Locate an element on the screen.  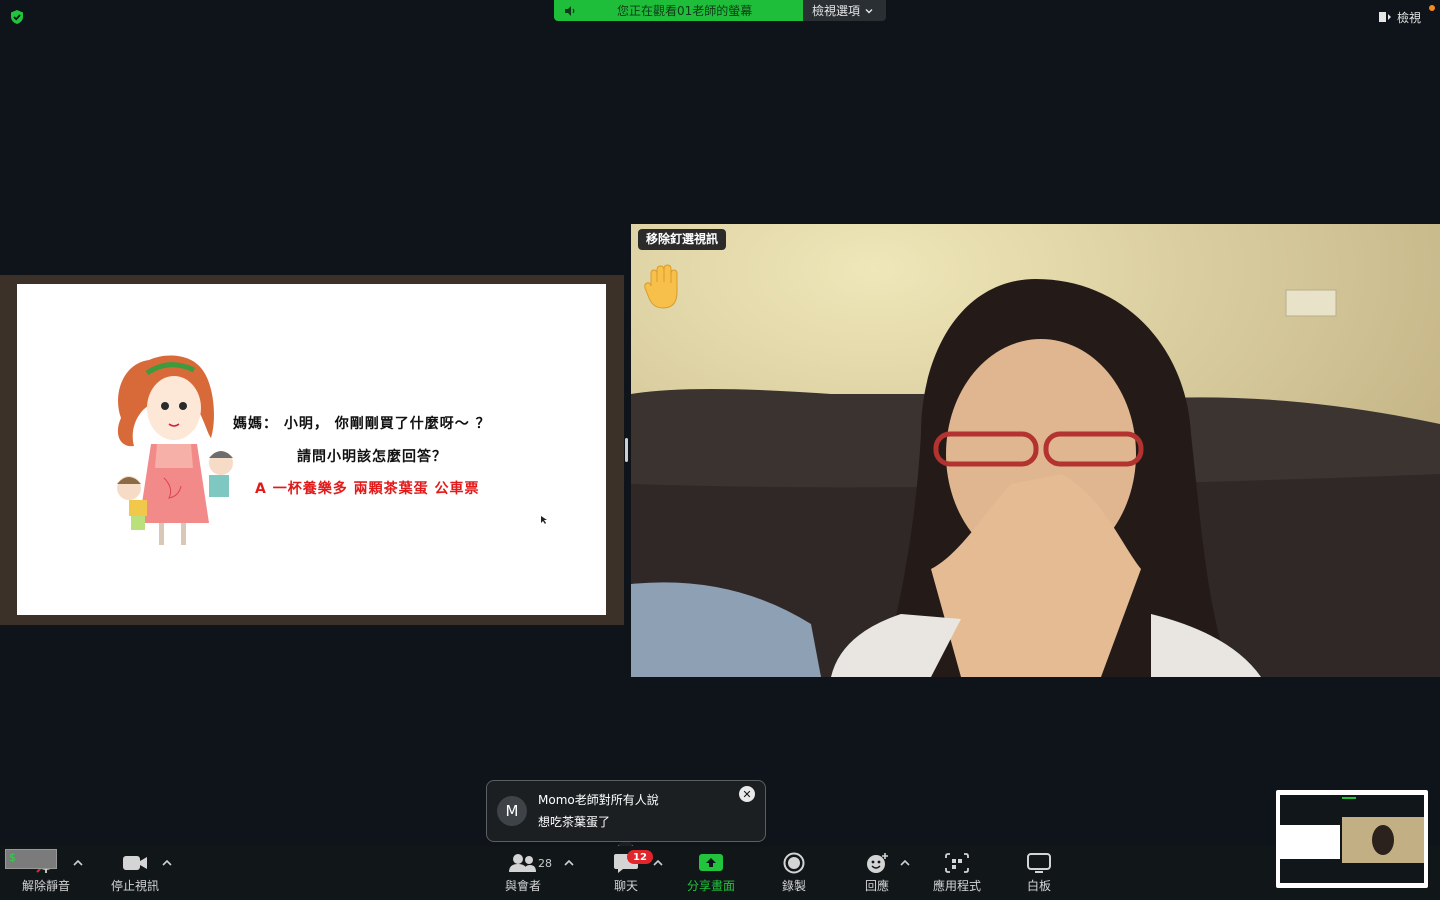
stop-video-label: 停止視訊 is located at coordinates (134, 886).